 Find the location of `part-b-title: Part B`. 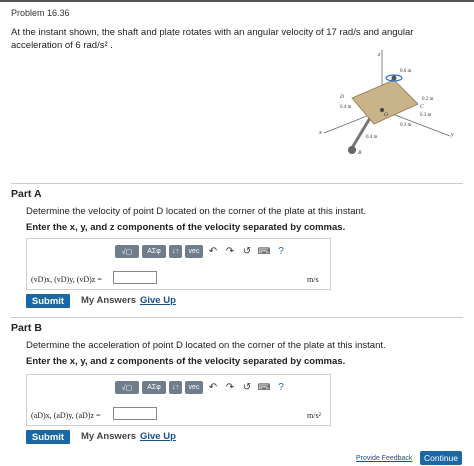

part-b-title: Part B is located at coordinates (26, 328).